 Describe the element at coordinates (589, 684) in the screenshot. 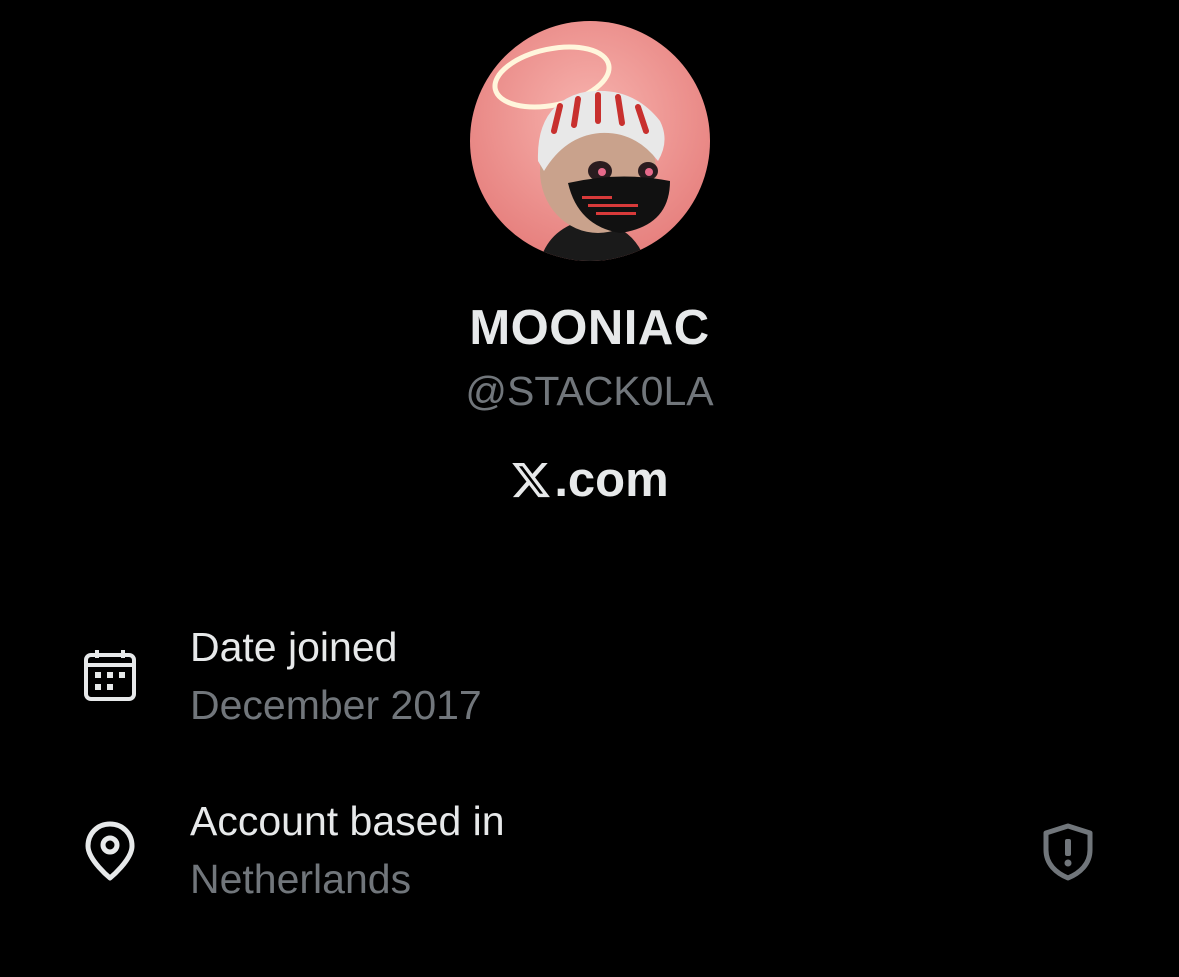

I see `date-joined-row: Date joined December 2017` at that location.